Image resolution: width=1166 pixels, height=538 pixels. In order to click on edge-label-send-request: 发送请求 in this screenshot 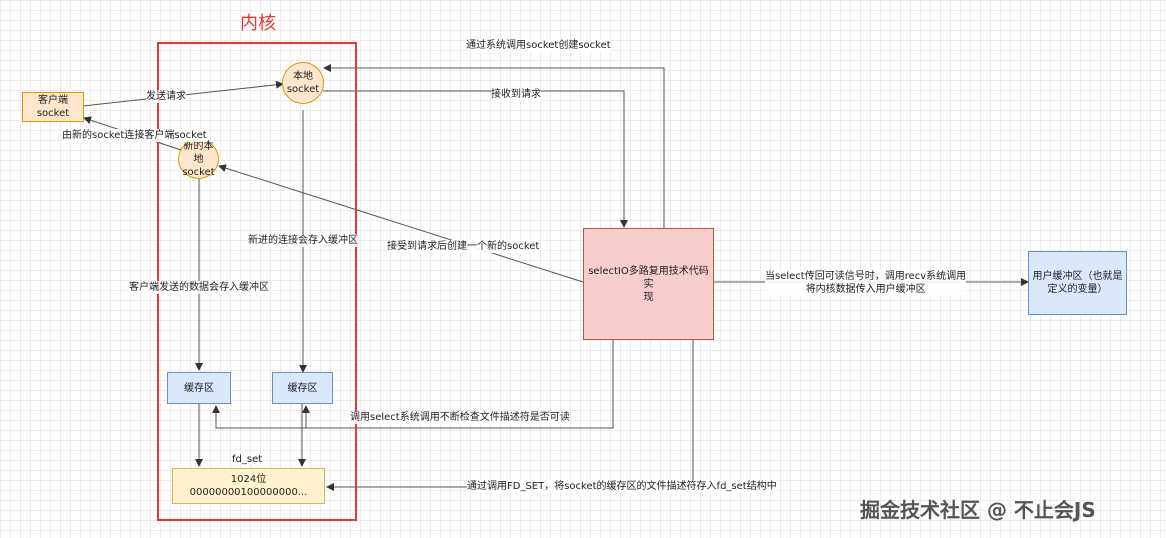, I will do `click(166, 96)`.